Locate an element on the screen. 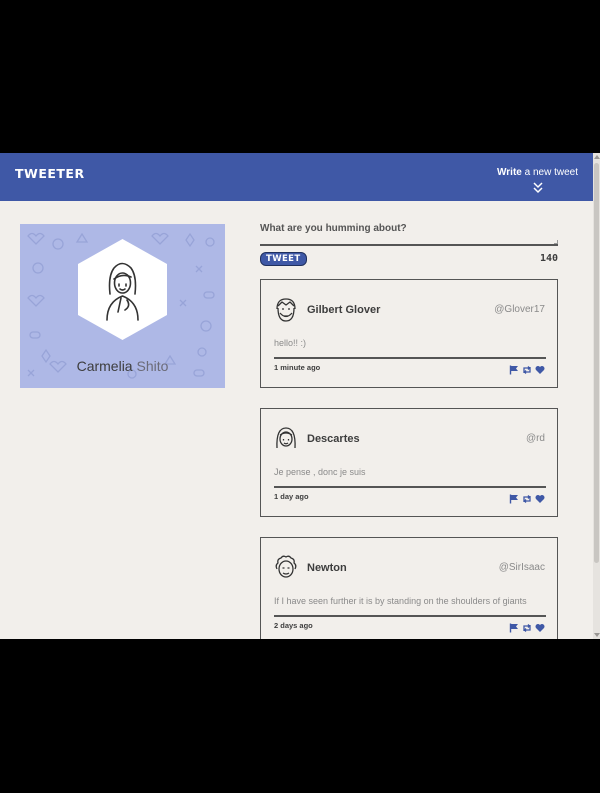 The height and width of the screenshot is (793, 600). tweet-timestamp: 1 minute ago is located at coordinates (297, 367).